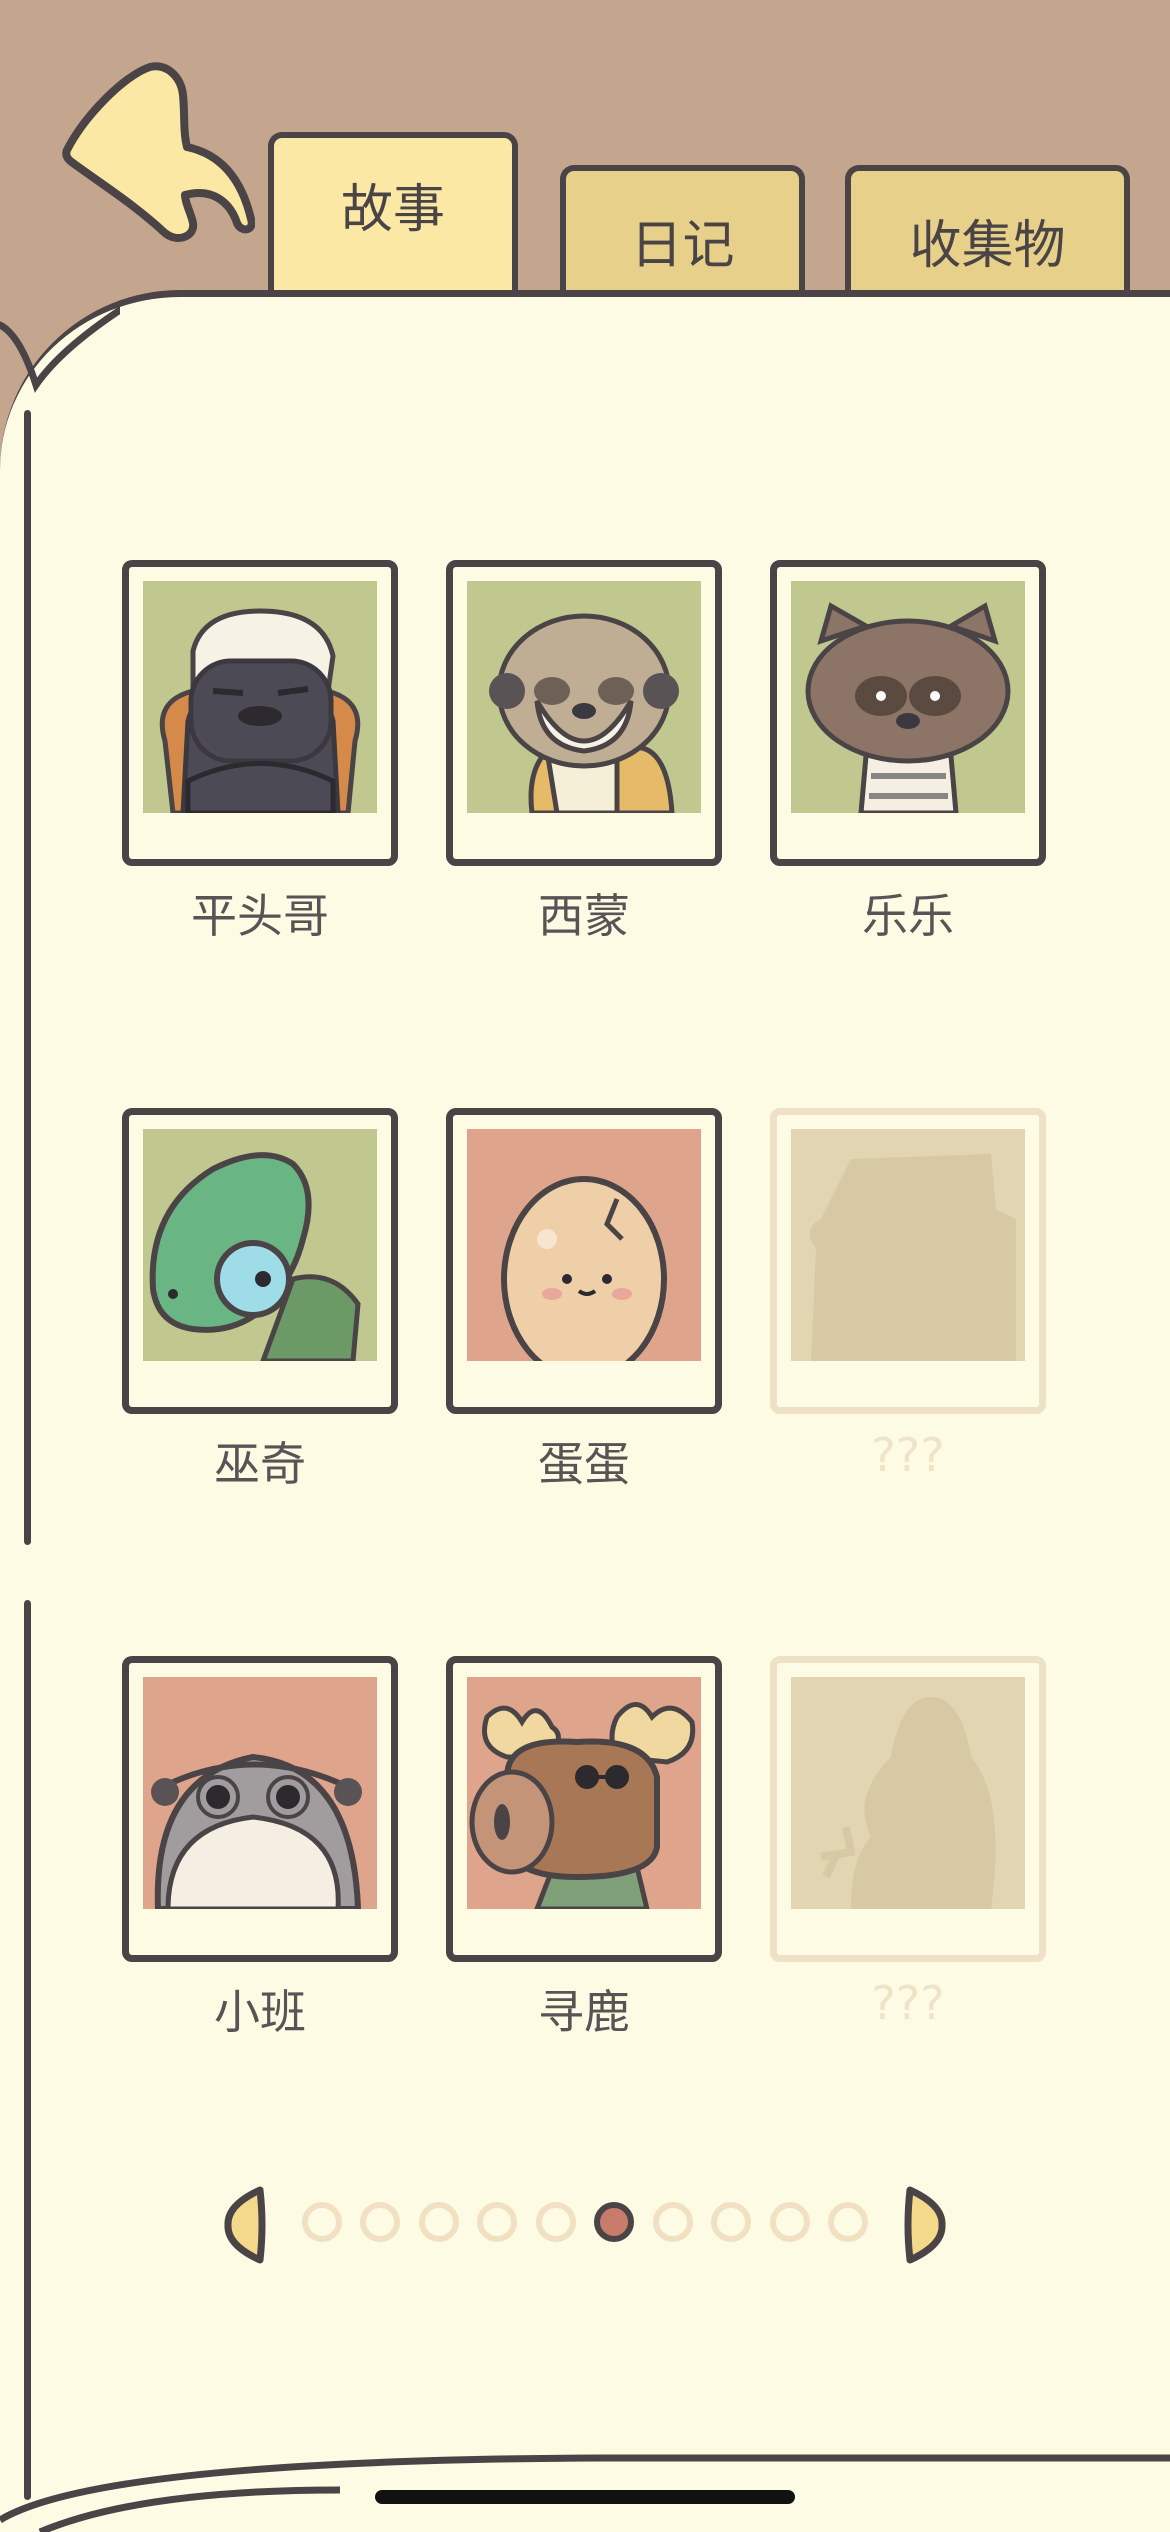  Describe the element at coordinates (60, 349) in the screenshot. I see `page-corner-curl` at that location.